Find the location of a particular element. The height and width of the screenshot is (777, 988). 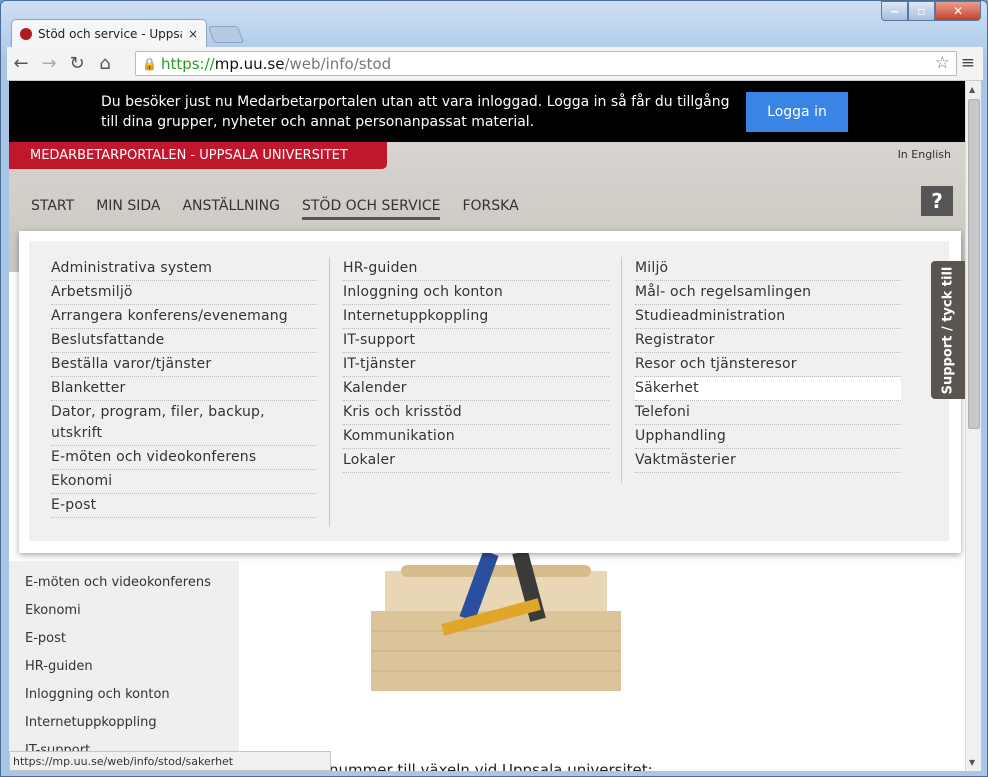

sidebar-item: Ekonomi is located at coordinates (53, 610).